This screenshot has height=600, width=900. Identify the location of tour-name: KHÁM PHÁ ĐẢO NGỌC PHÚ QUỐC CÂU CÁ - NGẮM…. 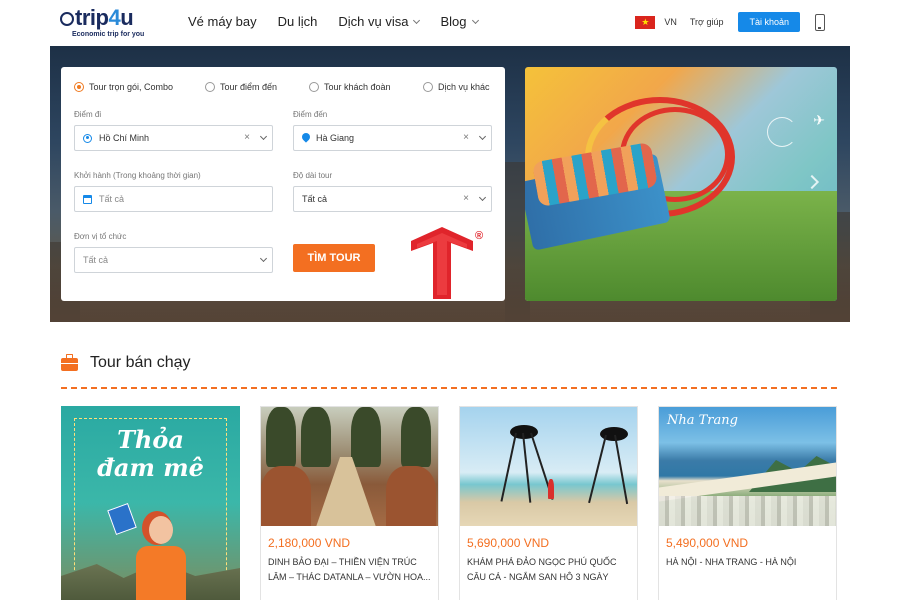
(550, 570).